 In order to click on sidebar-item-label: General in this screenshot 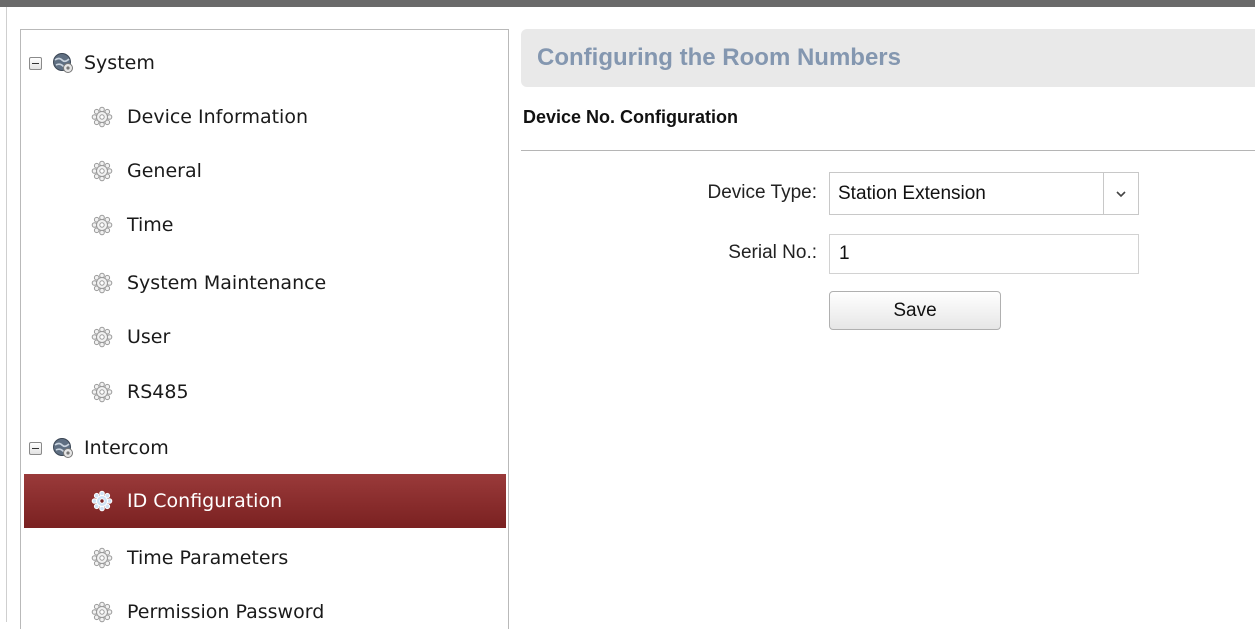, I will do `click(164, 171)`.